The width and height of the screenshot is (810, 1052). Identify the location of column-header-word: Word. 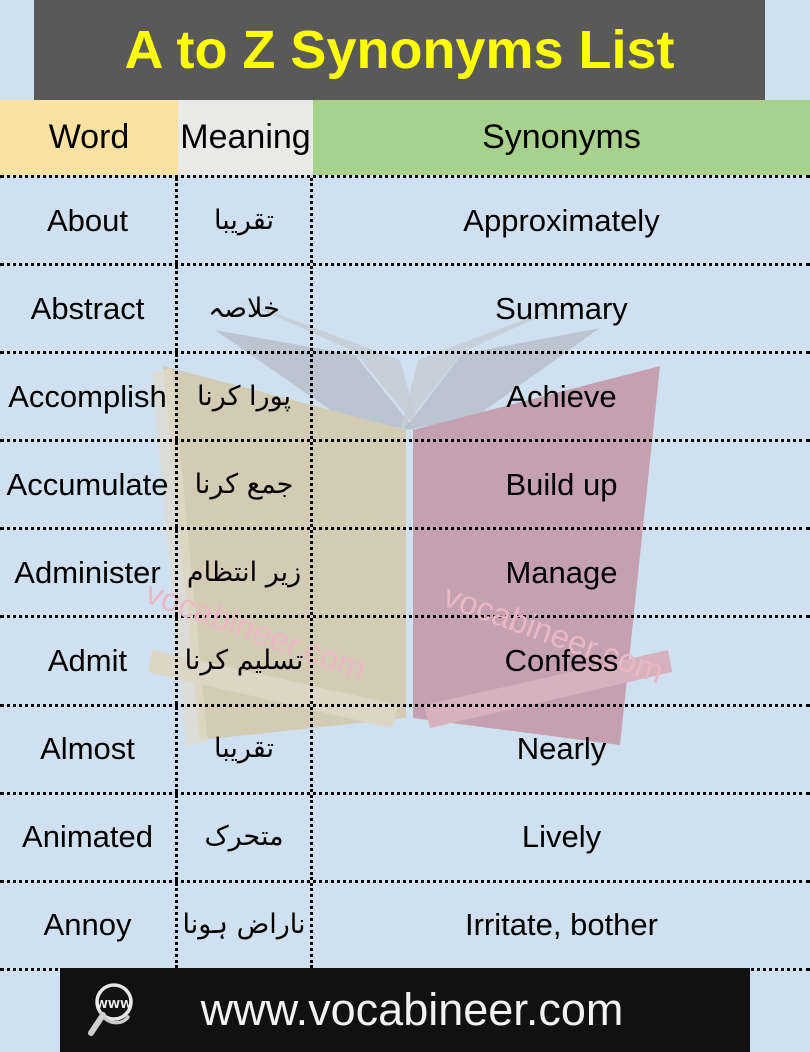
(89, 137).